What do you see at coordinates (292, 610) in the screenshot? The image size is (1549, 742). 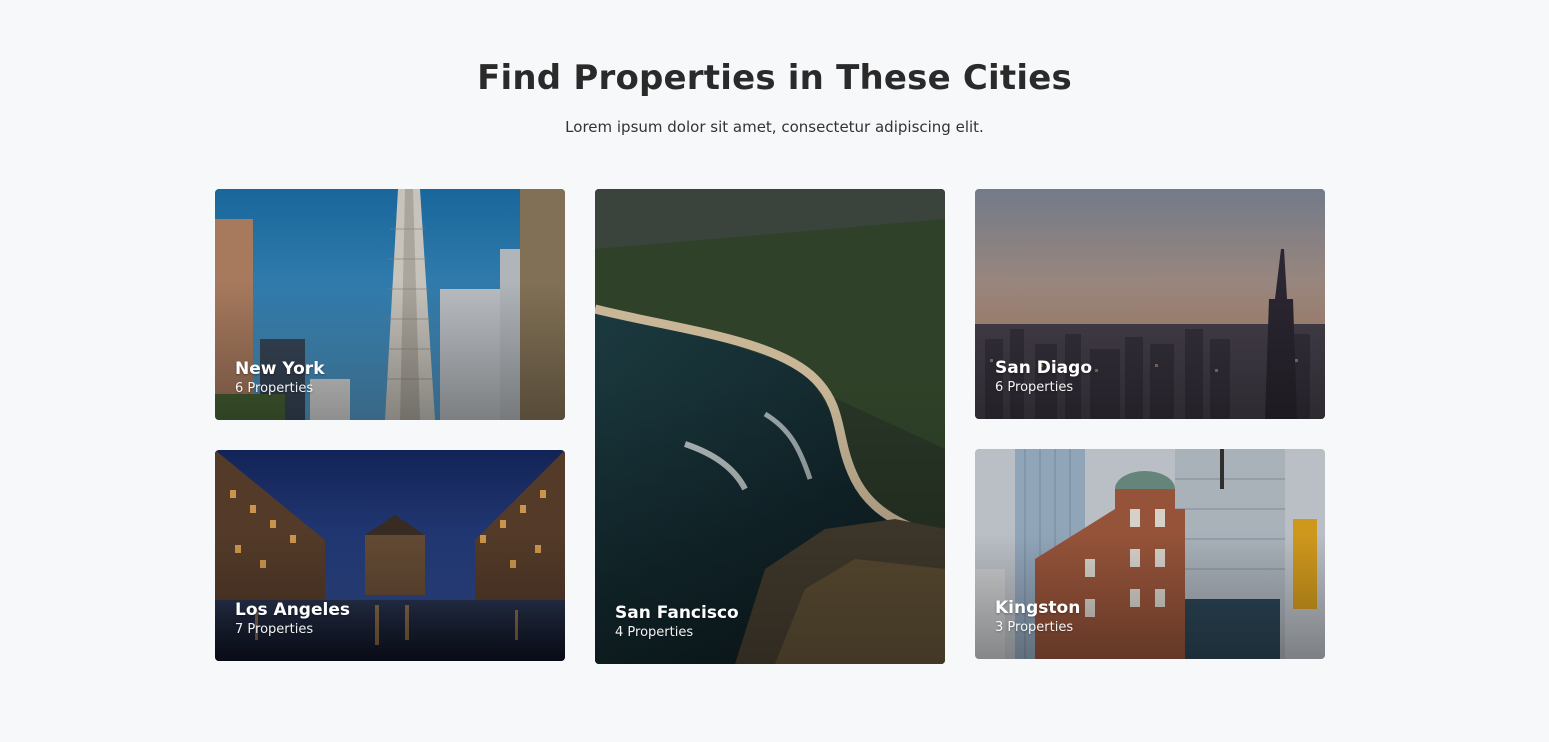 I see `city-name: Los Angeles` at bounding box center [292, 610].